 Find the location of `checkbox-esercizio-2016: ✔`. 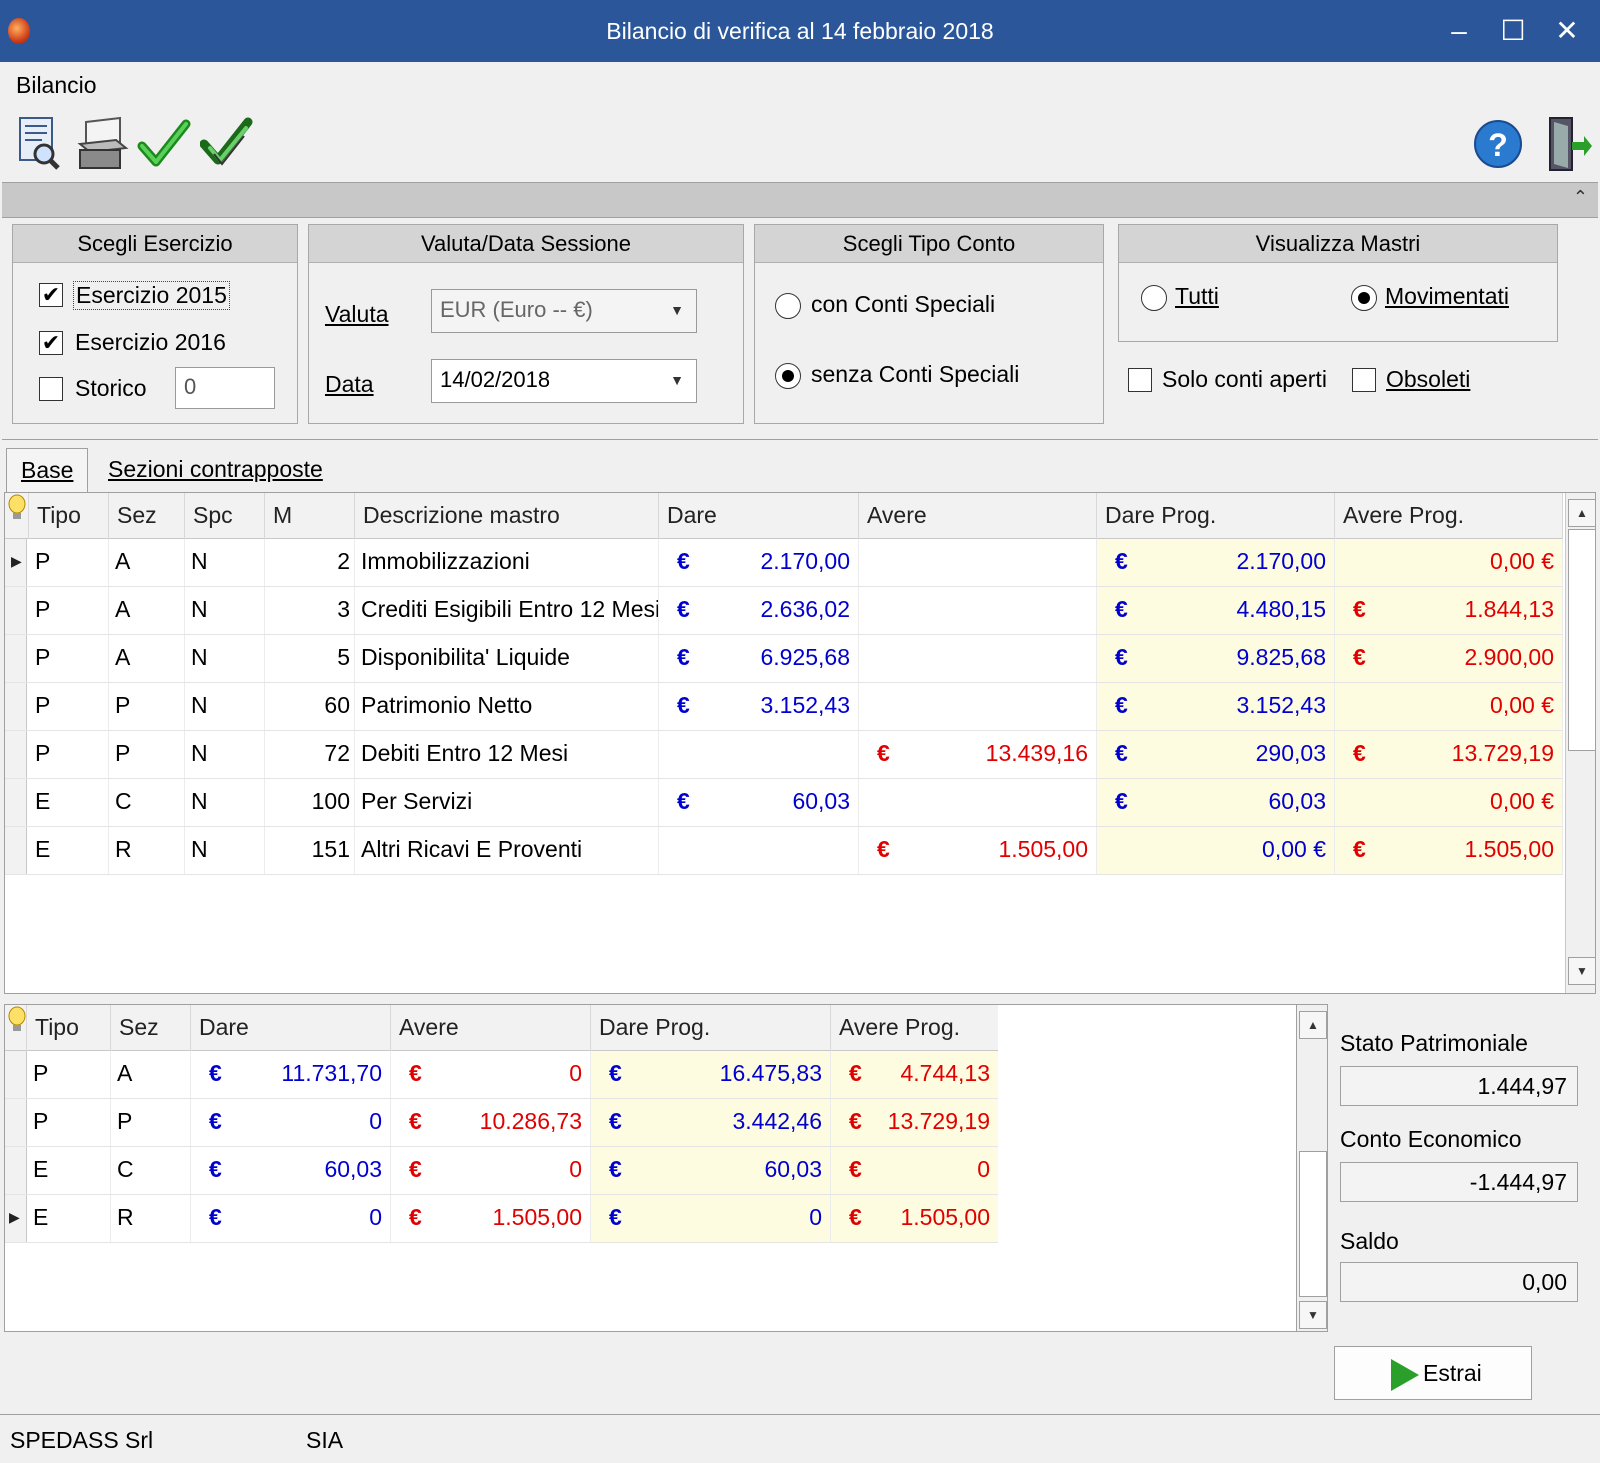

checkbox-esercizio-2016: ✔ is located at coordinates (51, 343).